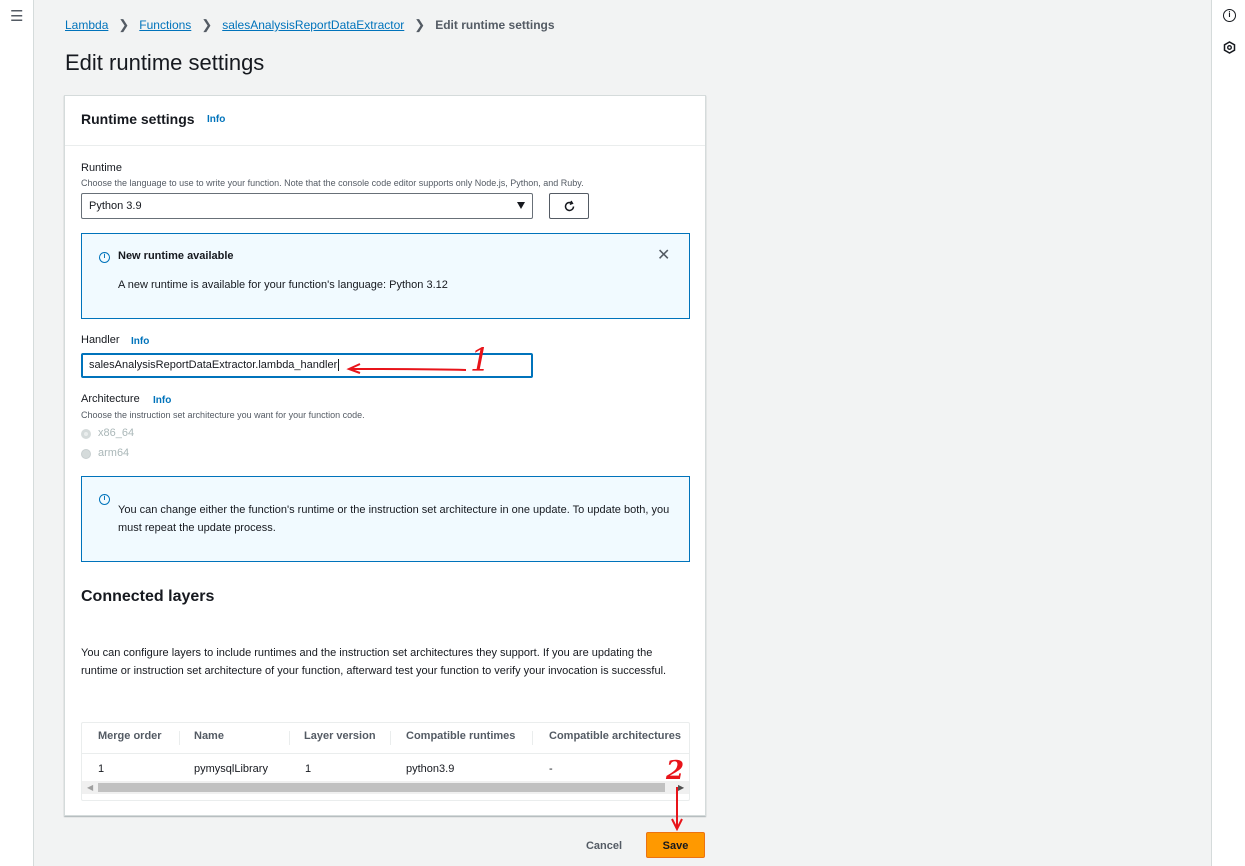 Image resolution: width=1245 pixels, height=866 pixels. I want to click on page-title: Edit runtime settings, so click(165, 62).